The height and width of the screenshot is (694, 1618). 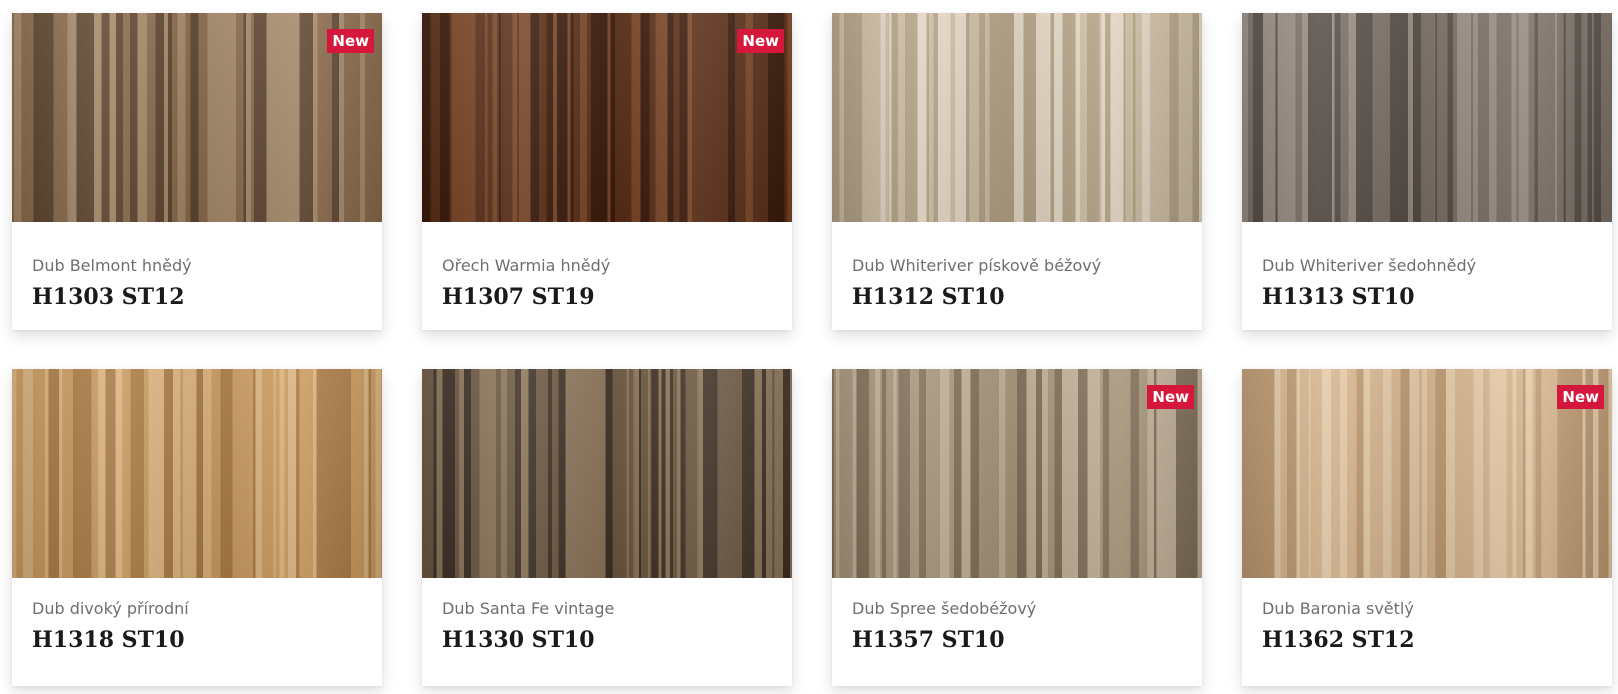 I want to click on product-name: Dub Baronia světlý, so click(x=1338, y=608).